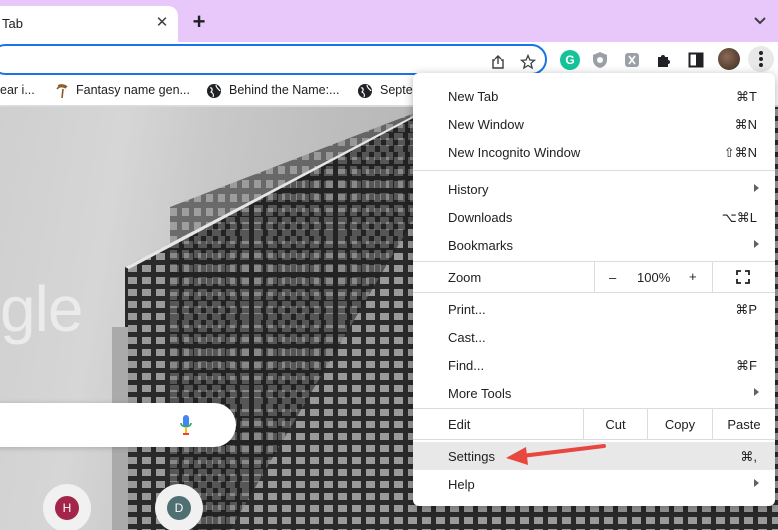 The width and height of the screenshot is (778, 530). What do you see at coordinates (612, 277) in the screenshot?
I see `zoom-out-button: –` at bounding box center [612, 277].